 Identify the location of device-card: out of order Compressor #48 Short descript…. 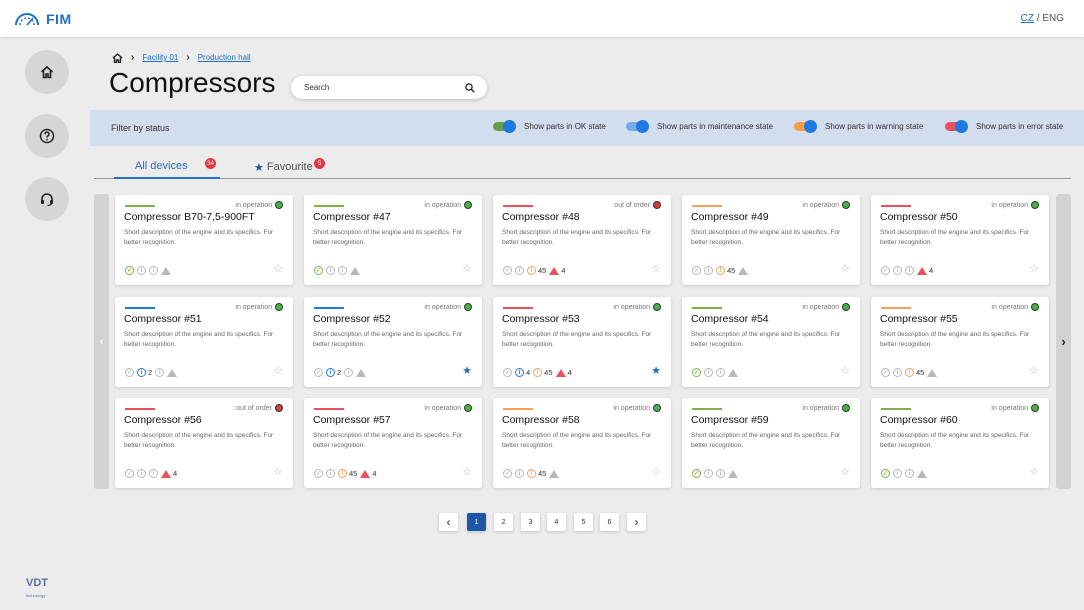
(582, 240).